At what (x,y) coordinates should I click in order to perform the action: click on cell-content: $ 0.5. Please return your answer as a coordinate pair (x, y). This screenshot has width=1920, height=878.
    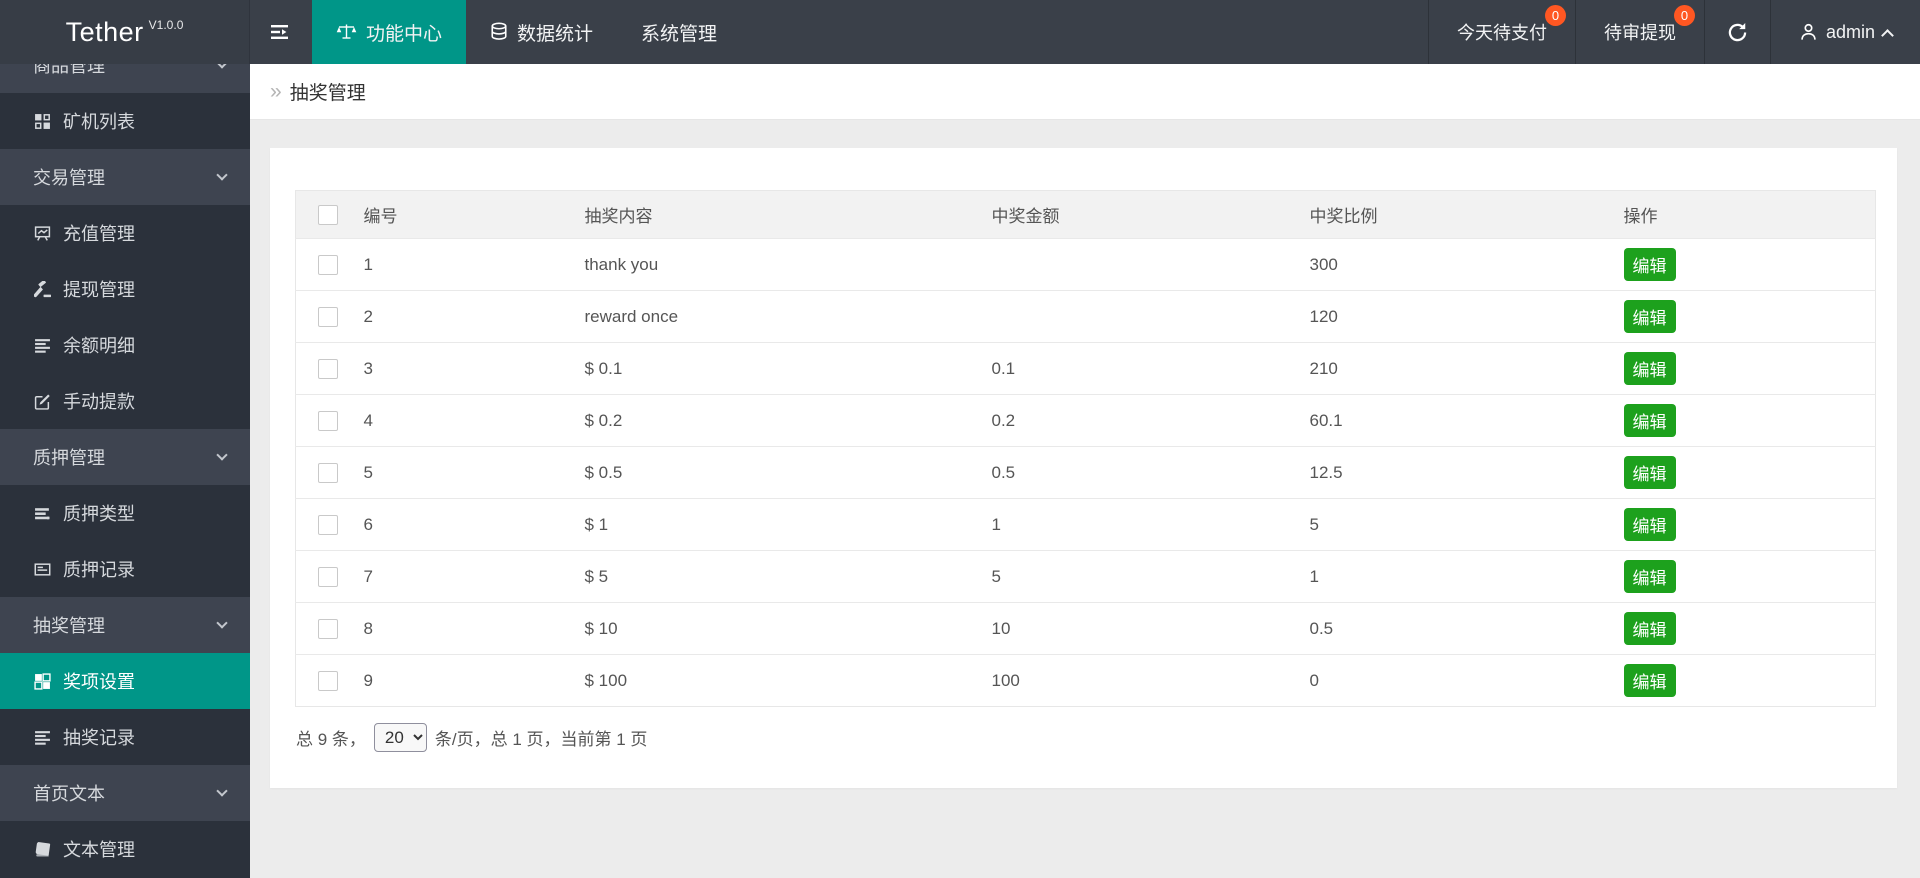
    Looking at the image, I should click on (603, 472).